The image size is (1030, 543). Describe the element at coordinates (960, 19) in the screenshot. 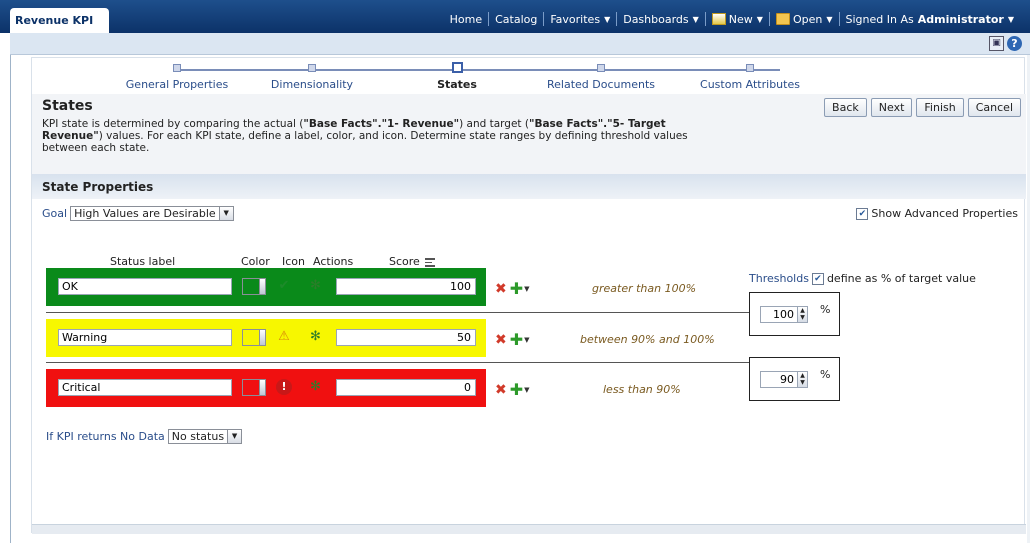

I see `user-name: Administrator` at that location.